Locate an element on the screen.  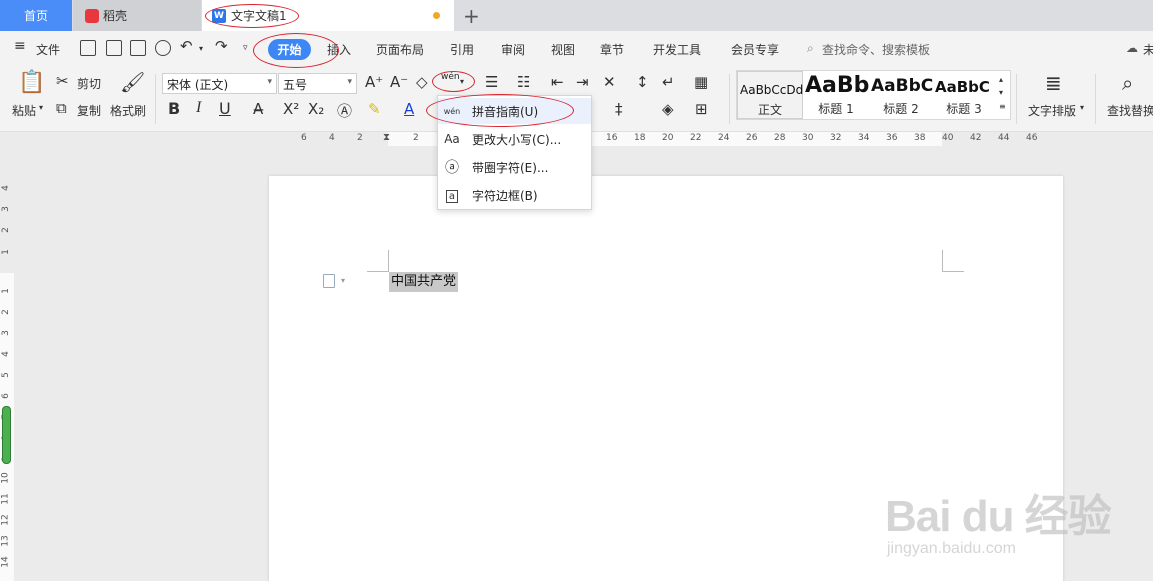
style-label: 正文 is located at coordinates (769, 110).